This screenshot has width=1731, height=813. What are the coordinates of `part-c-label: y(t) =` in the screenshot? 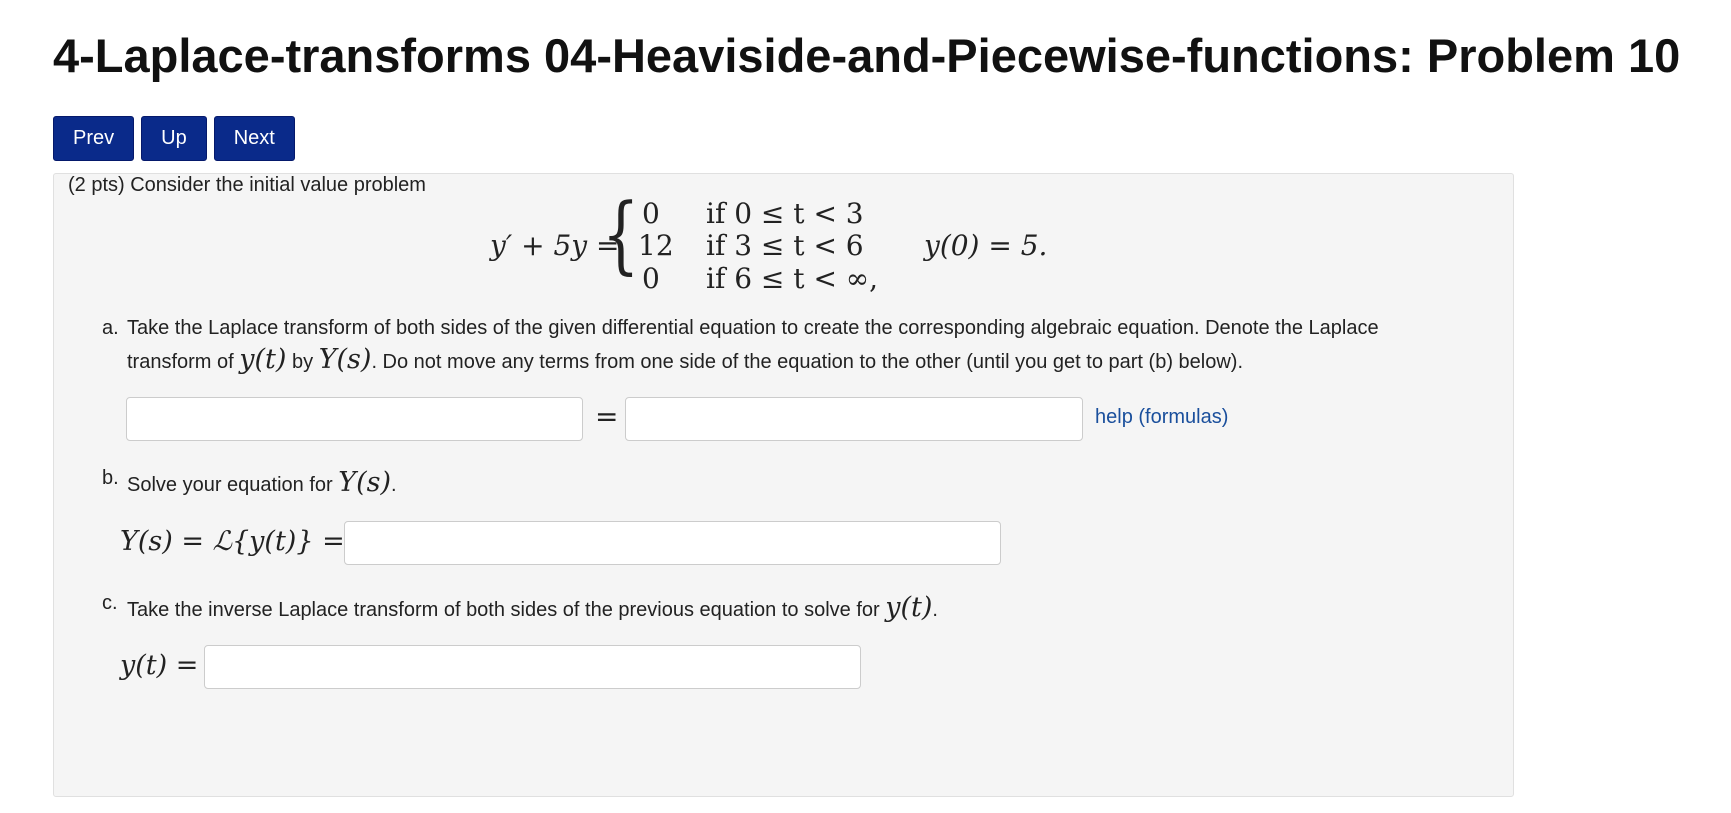 It's located at (159, 665).